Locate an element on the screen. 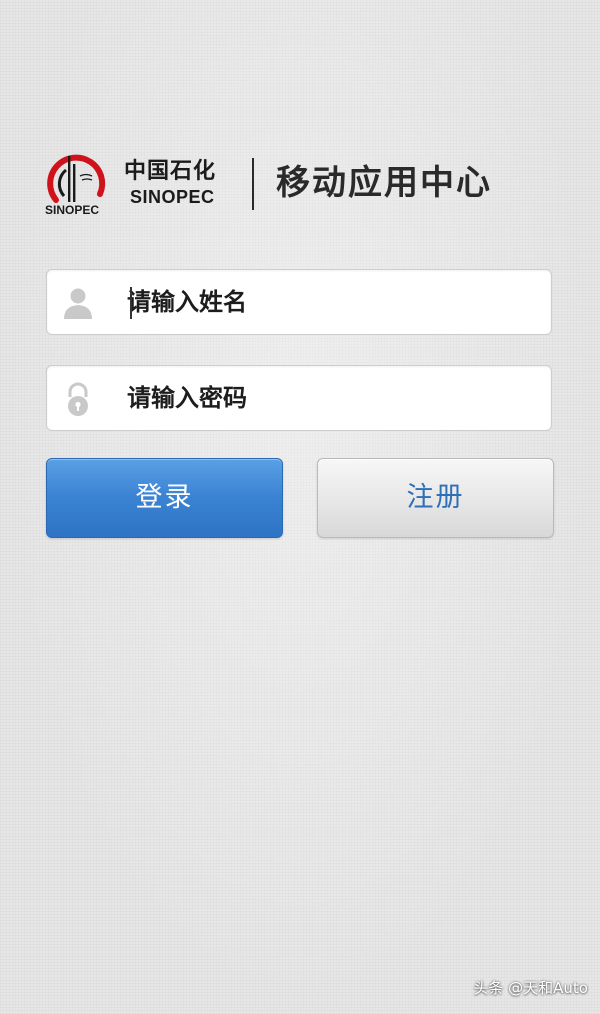 Image resolution: width=600 pixels, height=1014 pixels. user-icon is located at coordinates (78, 303).